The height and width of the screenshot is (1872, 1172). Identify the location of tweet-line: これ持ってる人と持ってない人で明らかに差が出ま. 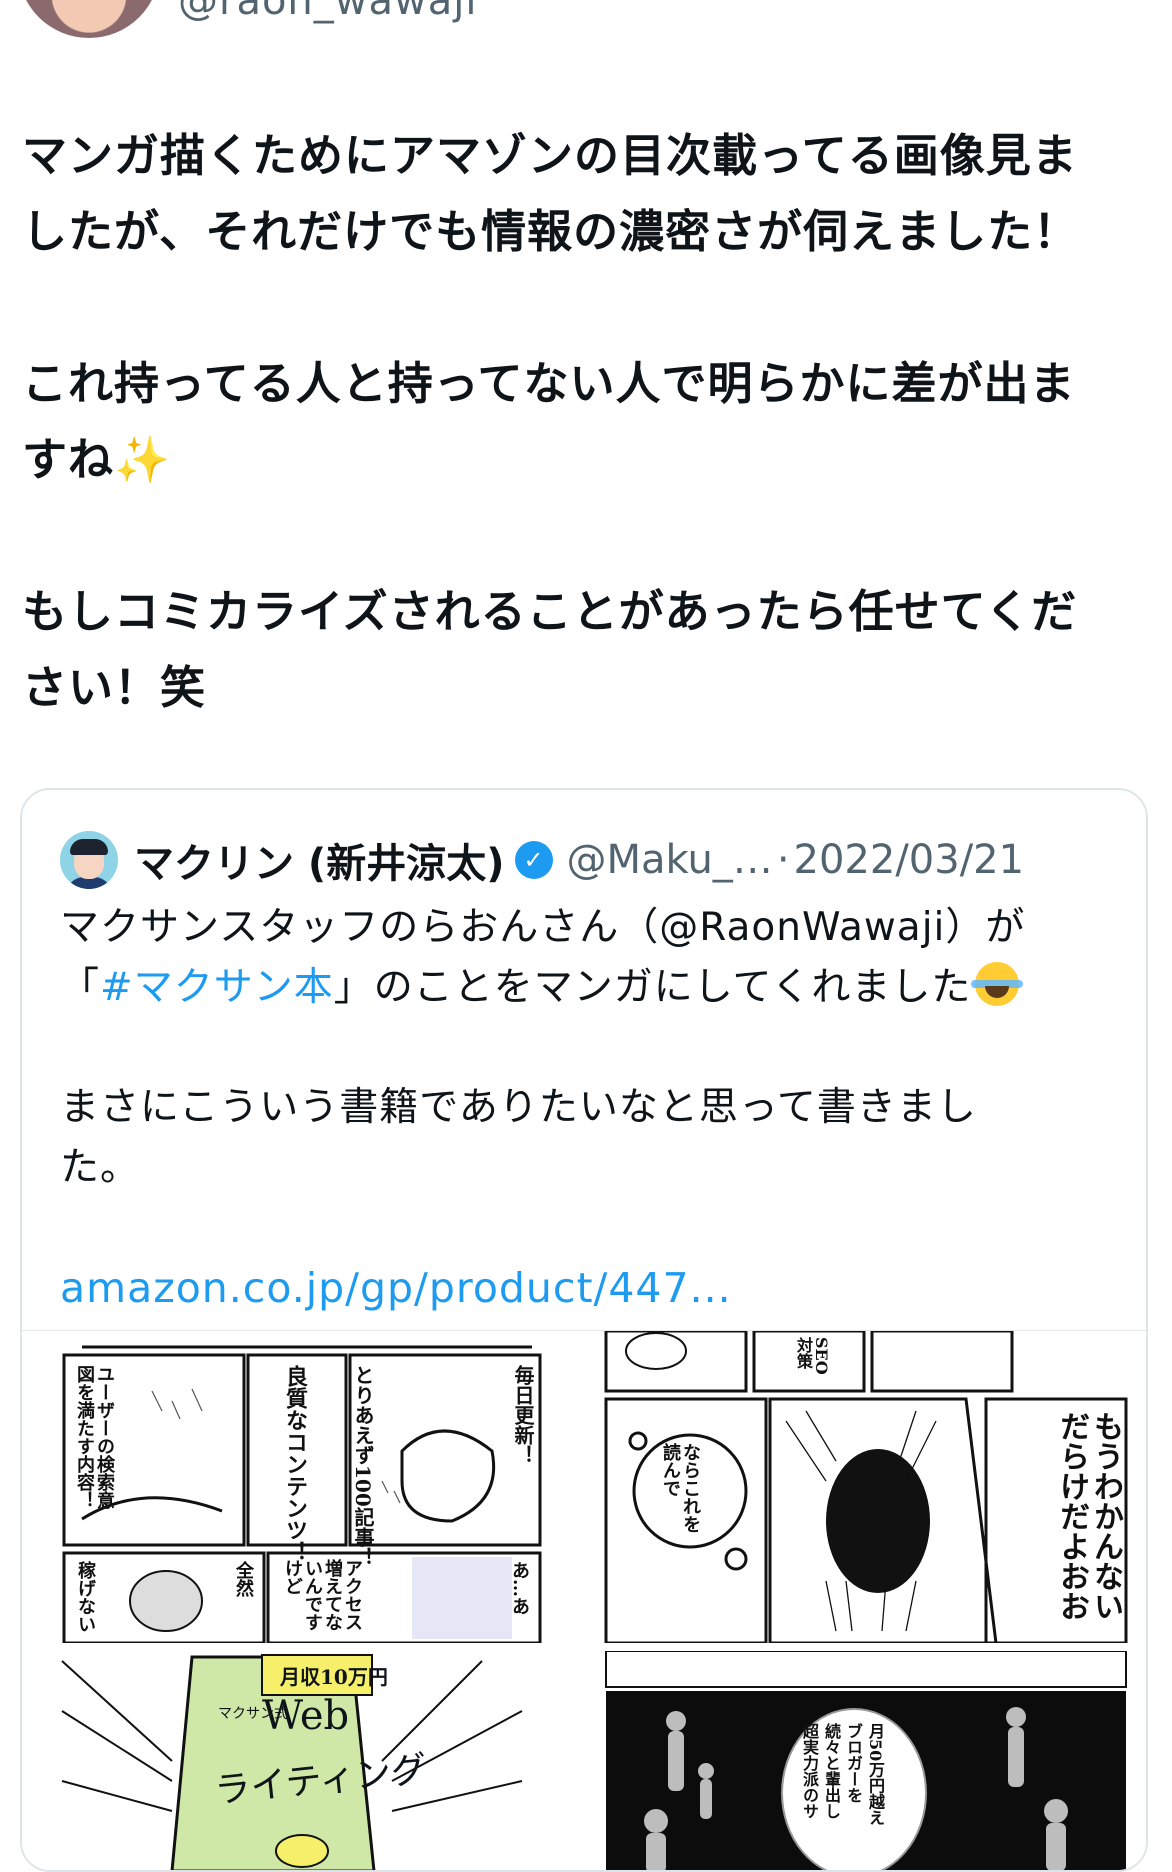
(549, 383).